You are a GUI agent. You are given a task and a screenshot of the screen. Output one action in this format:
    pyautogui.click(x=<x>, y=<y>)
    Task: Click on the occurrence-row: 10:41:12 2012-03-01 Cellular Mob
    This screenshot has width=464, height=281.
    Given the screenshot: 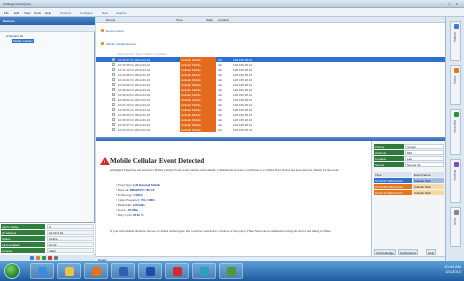 What is the action you would take?
    pyautogui.click(x=409, y=192)
    